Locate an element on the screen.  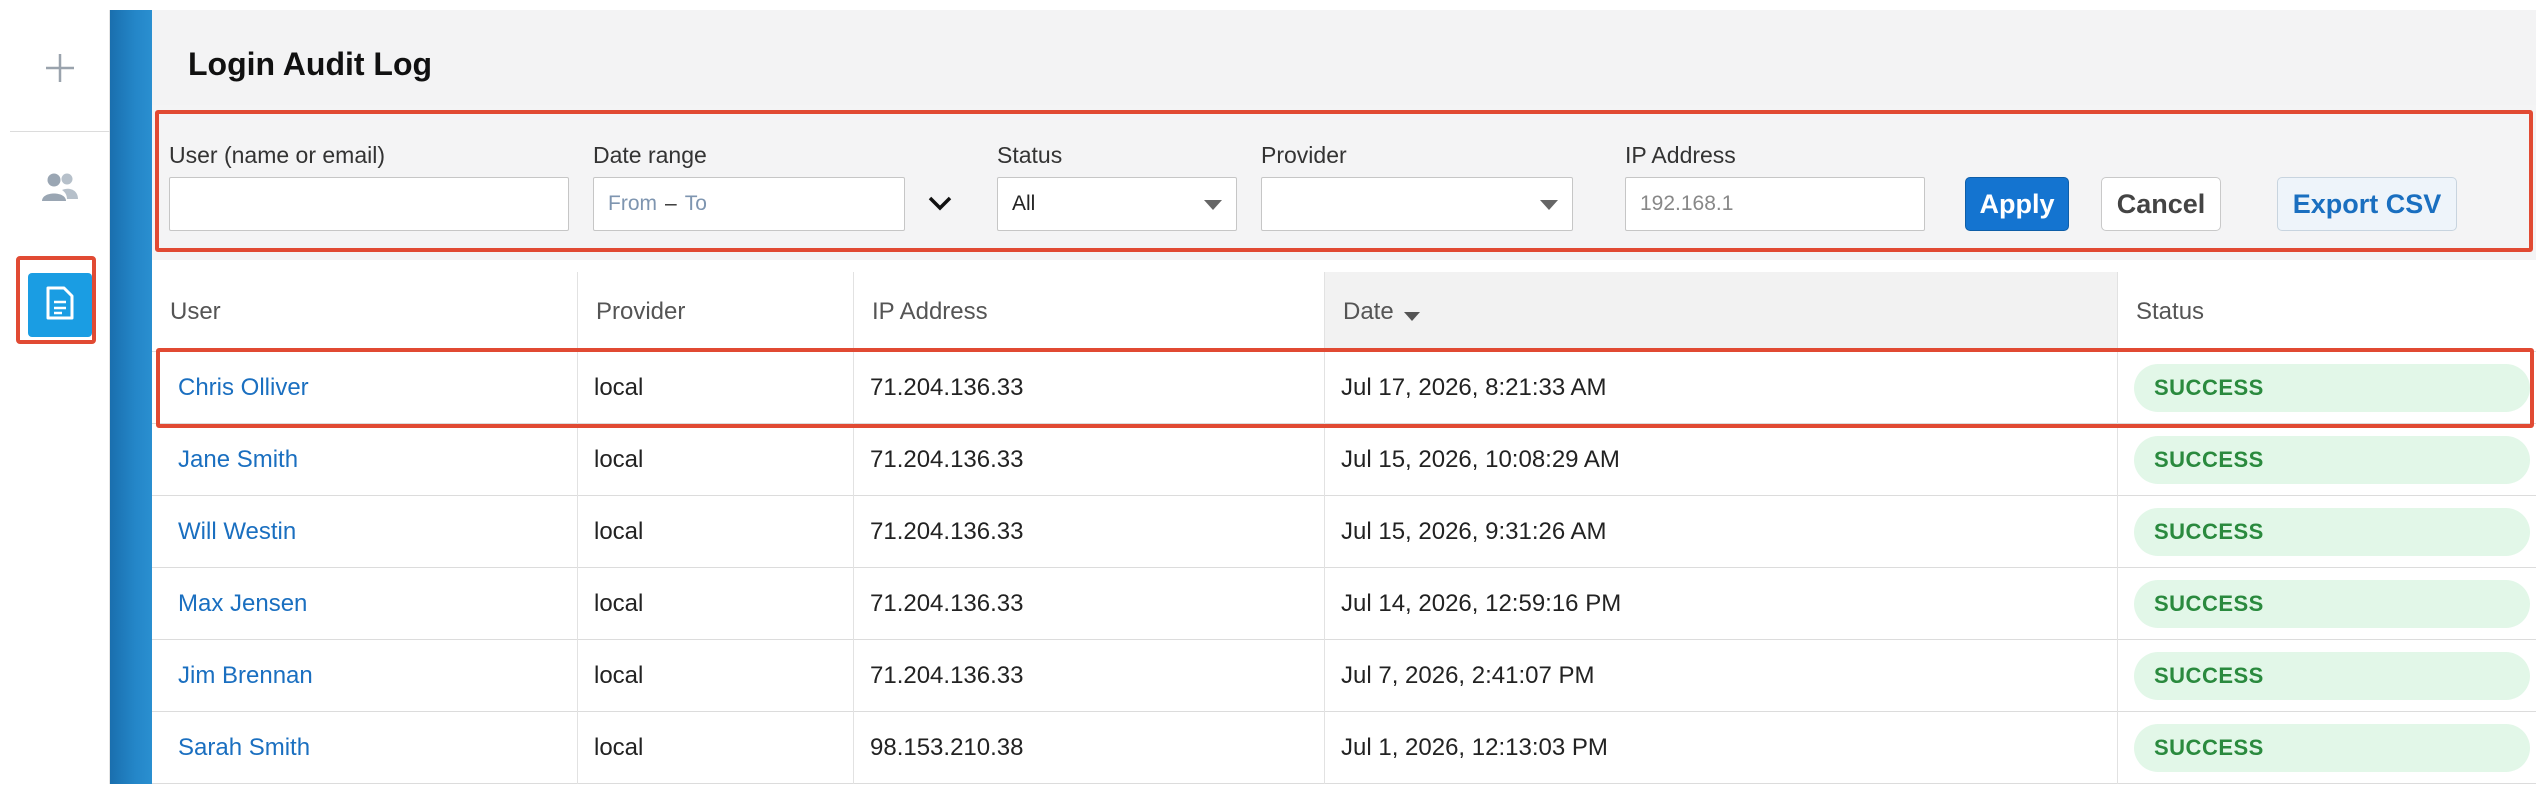
column-header-user: User is located at coordinates (364, 312).